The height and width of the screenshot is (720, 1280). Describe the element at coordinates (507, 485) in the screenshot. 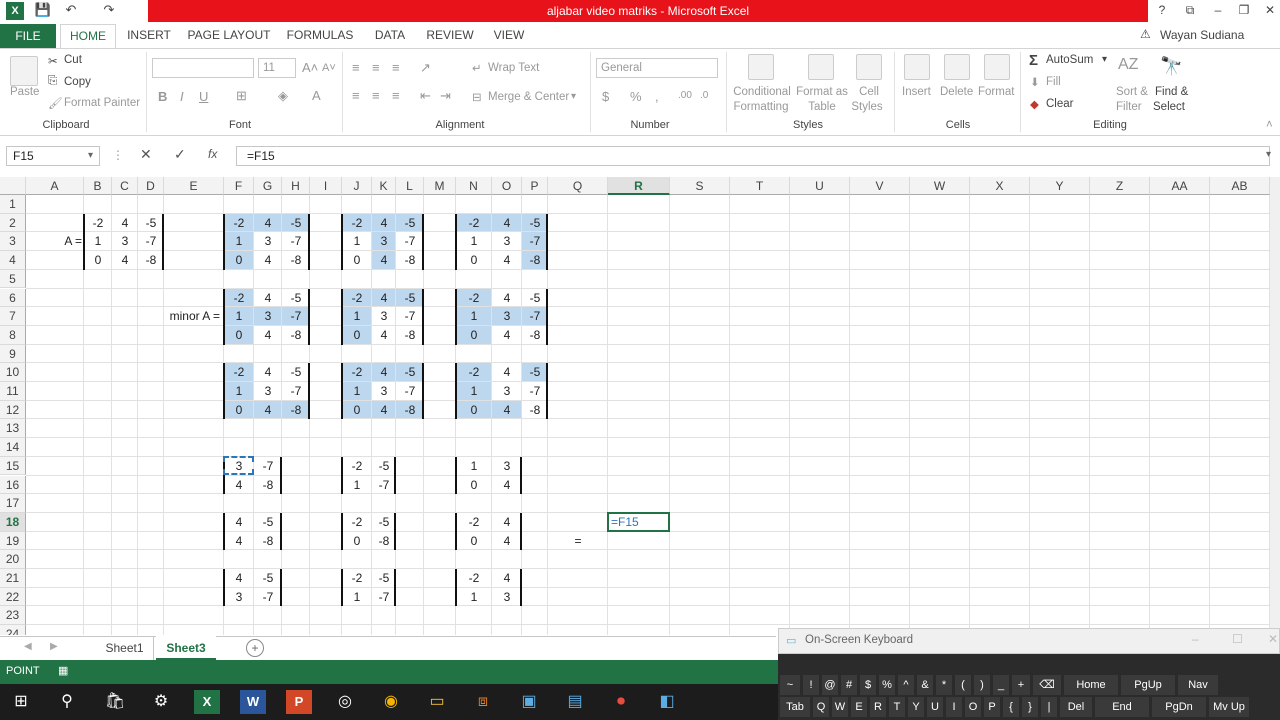

I see `cell-o16: 4` at that location.